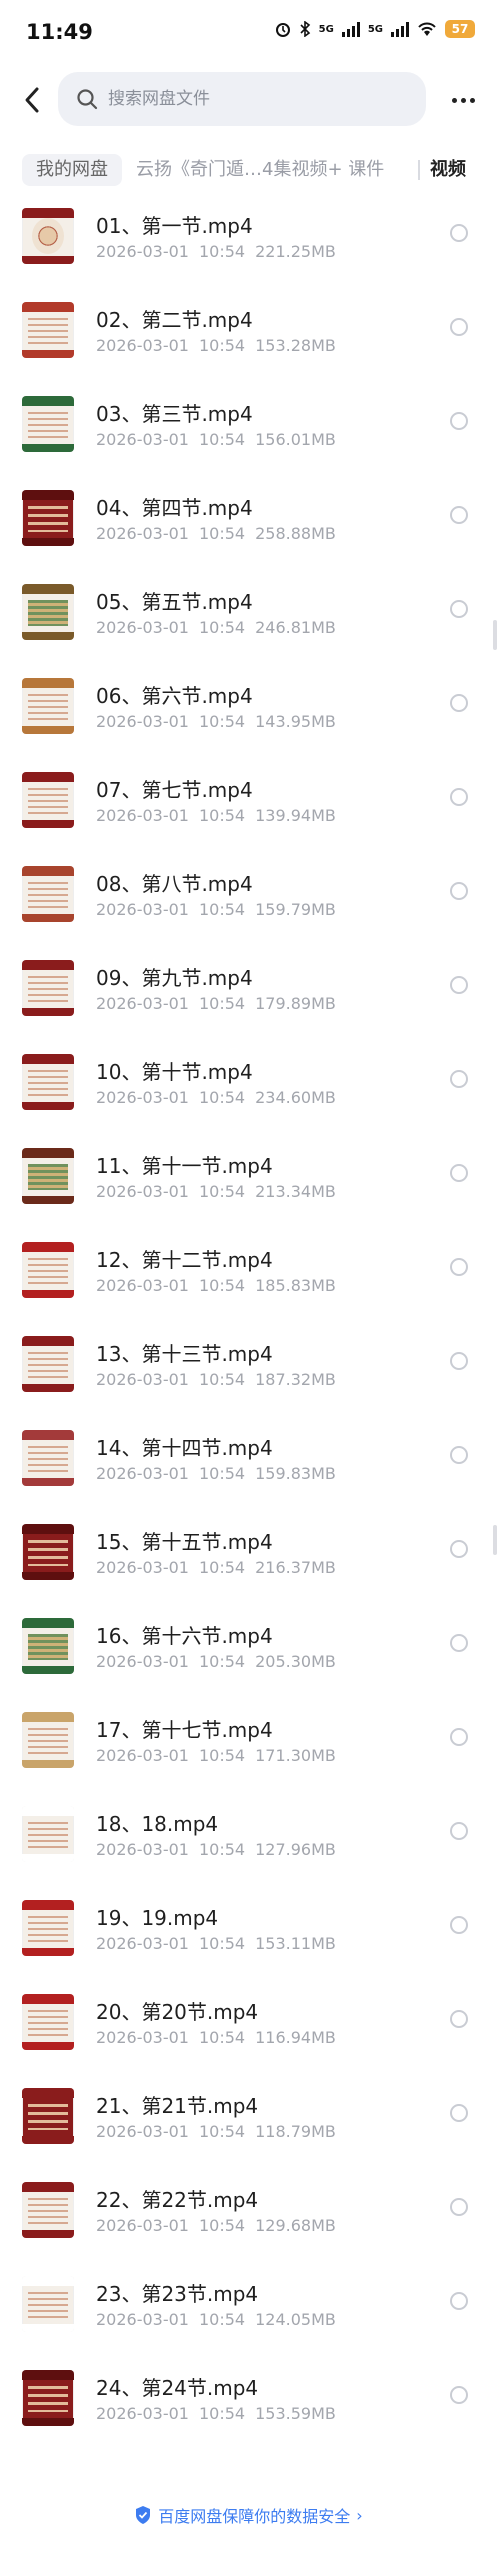 This screenshot has width=497, height=2560. I want to click on file-name: 24、第24节.mp4, so click(177, 2388).